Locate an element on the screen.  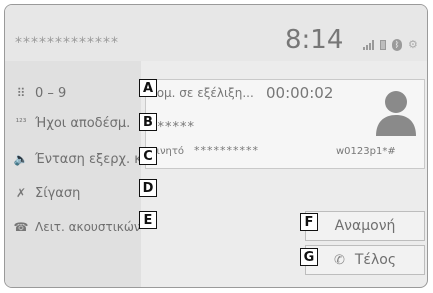
end-call-button: ✆ Τέλος is located at coordinates (365, 260).